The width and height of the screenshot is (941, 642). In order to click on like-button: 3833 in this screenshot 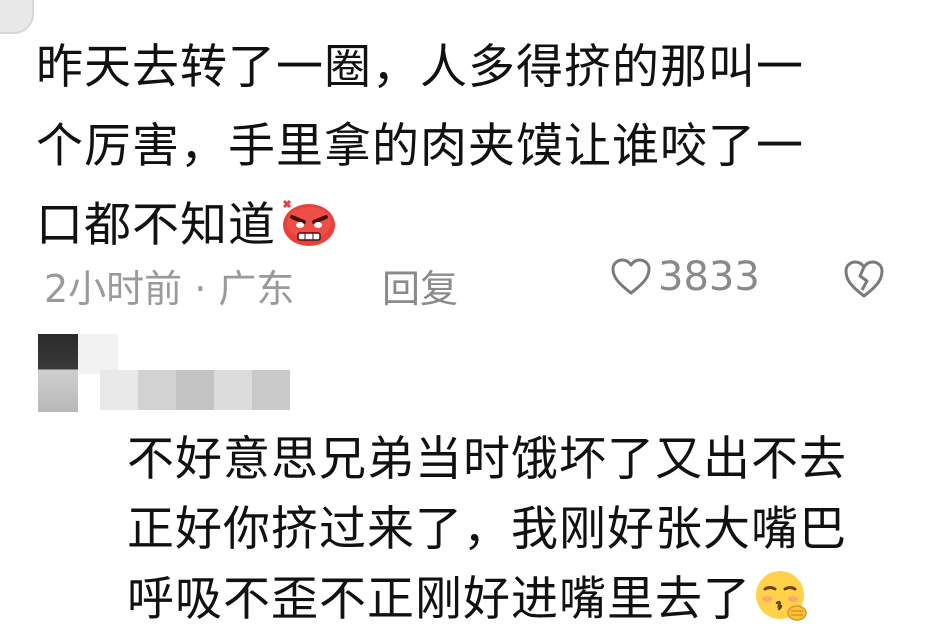, I will do `click(685, 277)`.